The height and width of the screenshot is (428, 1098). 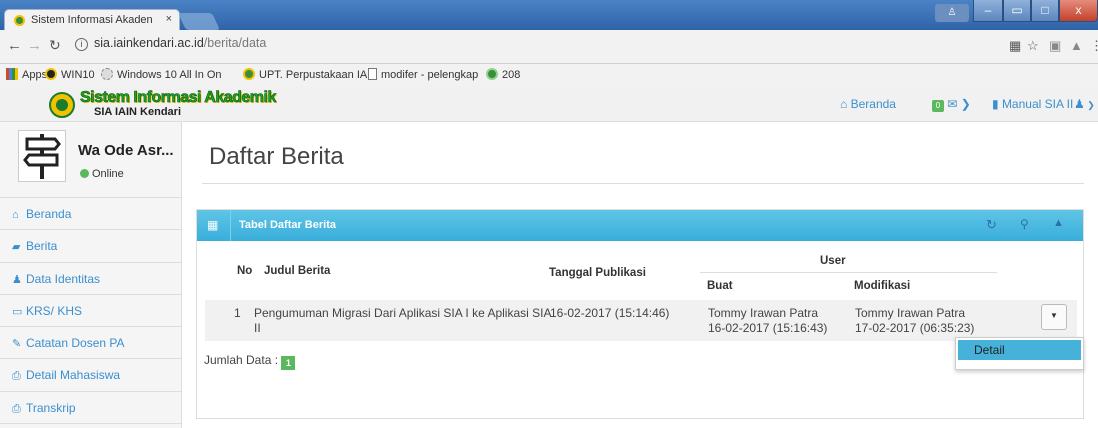 I want to click on nav-manual: ▮ Manual SIA II, so click(x=1032, y=104).